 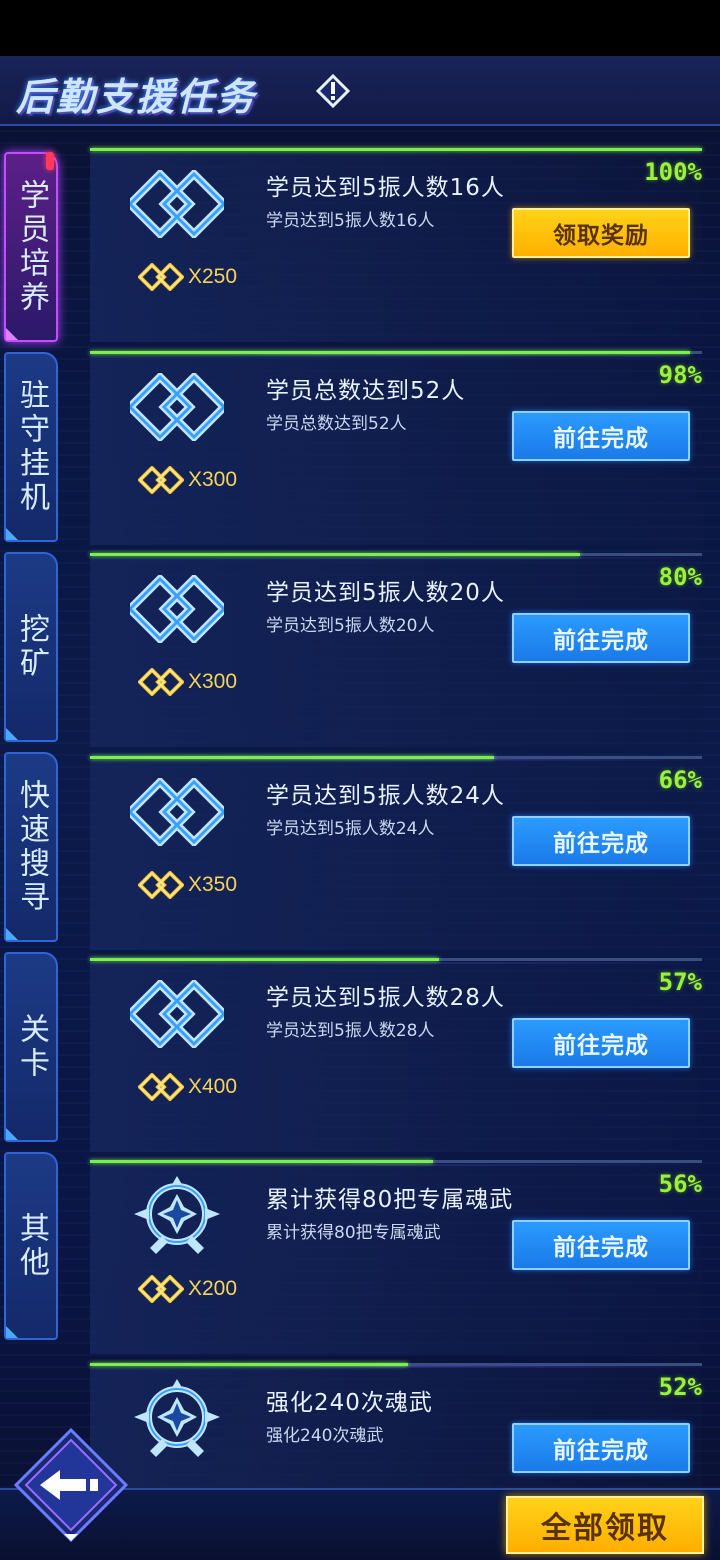 I want to click on reward: X400, so click(x=187, y=1087).